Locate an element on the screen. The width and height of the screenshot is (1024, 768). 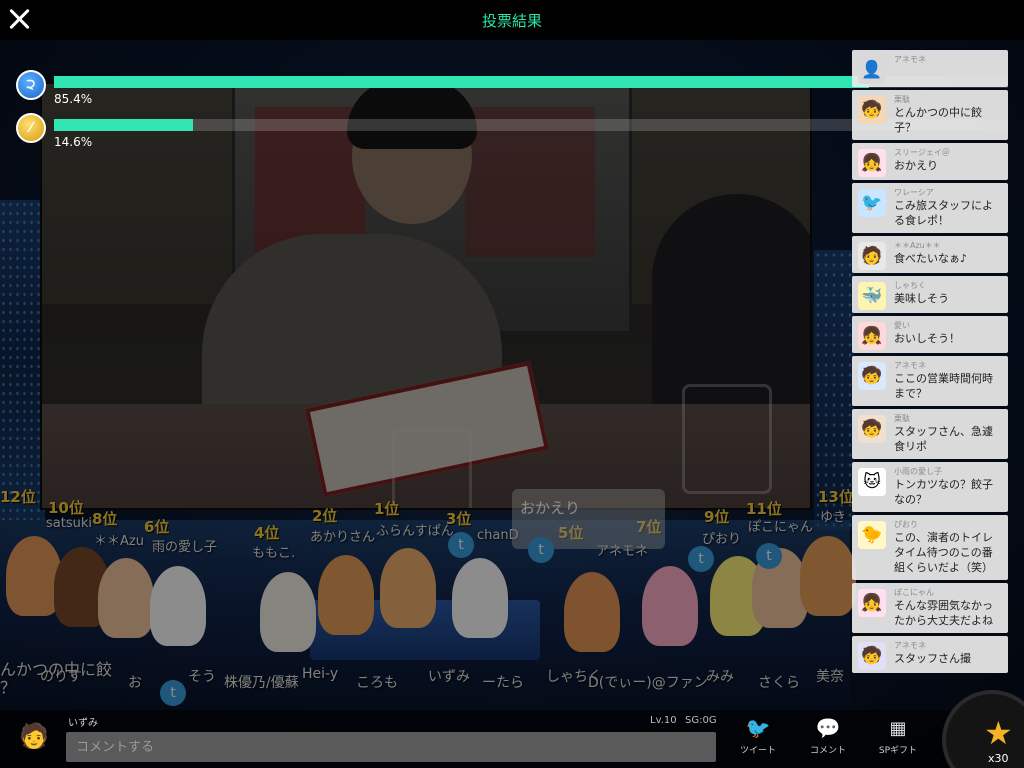
comment-item: 🧒 アネモネスタッフさん撮 is located at coordinates (930, 654).